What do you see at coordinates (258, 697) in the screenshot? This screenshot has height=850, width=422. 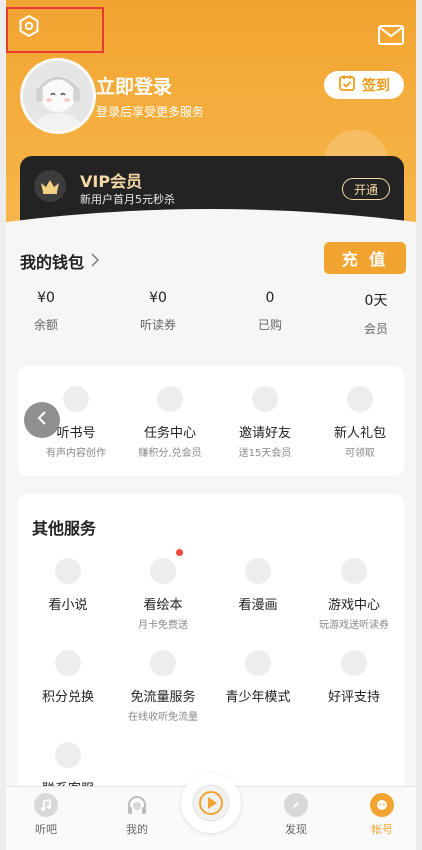 I see `service-title: 青少年模式` at bounding box center [258, 697].